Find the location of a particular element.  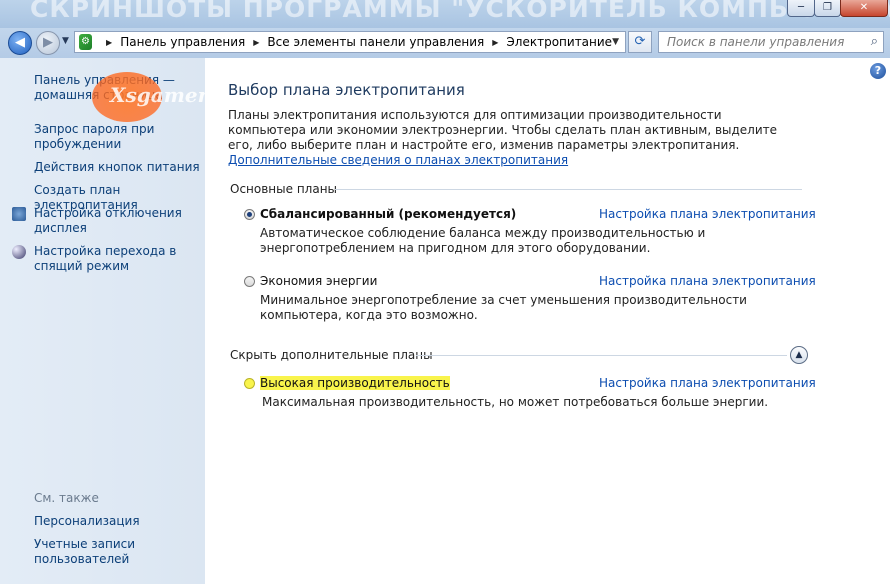

sidebar-item-display-off: Настройка отключения дисплея is located at coordinates (118, 221).